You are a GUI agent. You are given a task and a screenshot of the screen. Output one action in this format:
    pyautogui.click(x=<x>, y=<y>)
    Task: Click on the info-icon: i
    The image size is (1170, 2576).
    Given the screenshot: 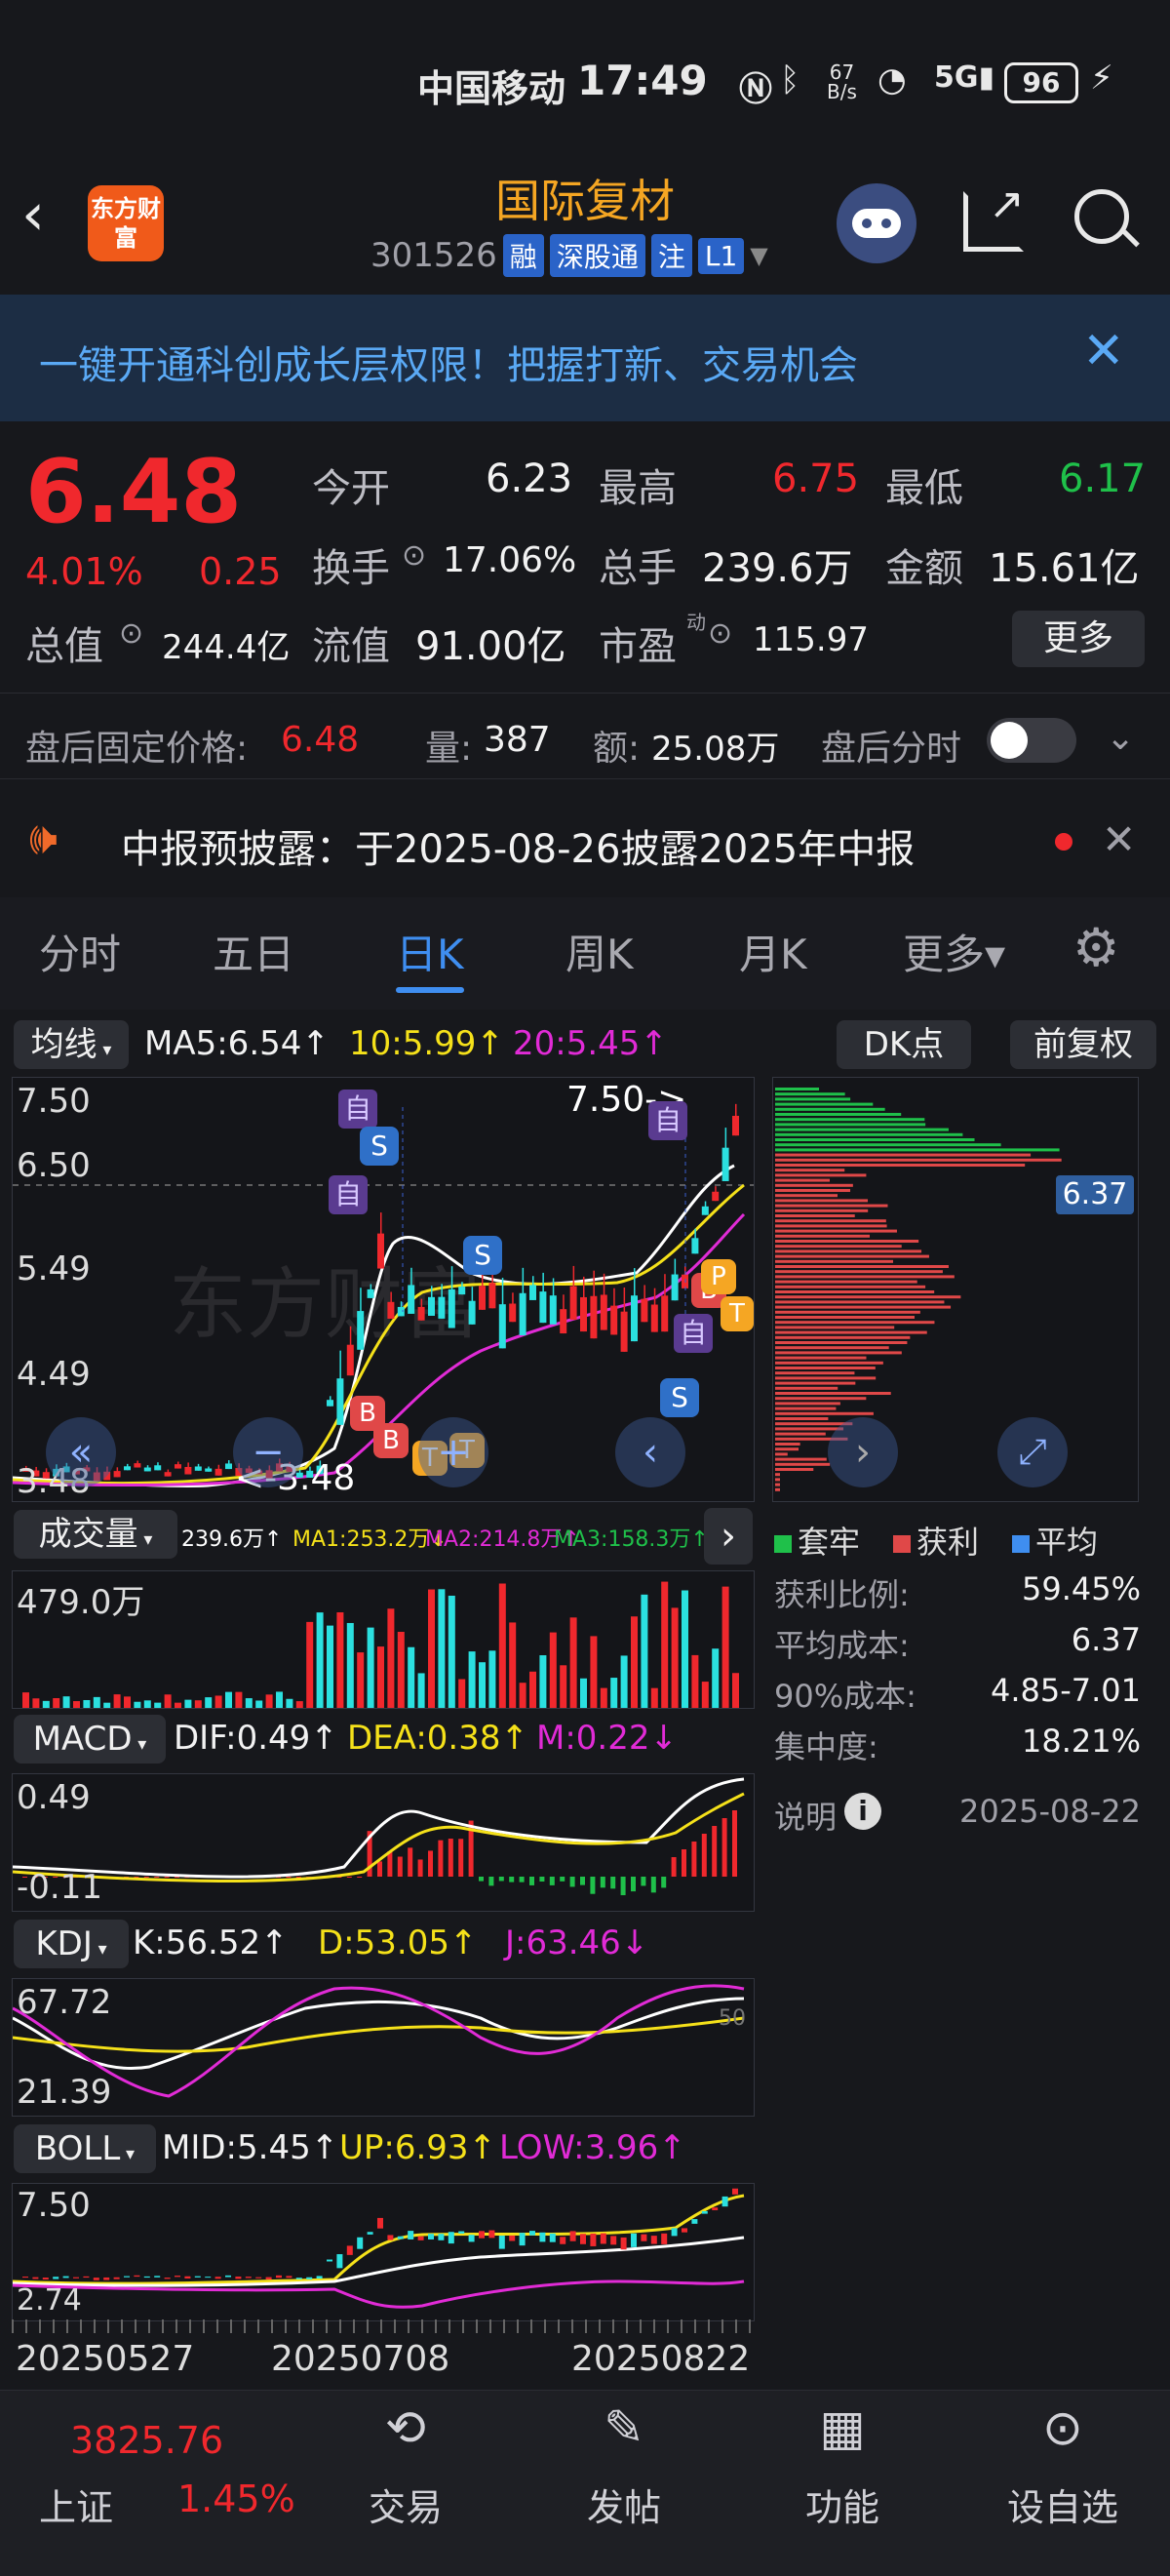 What is the action you would take?
    pyautogui.click(x=862, y=1811)
    